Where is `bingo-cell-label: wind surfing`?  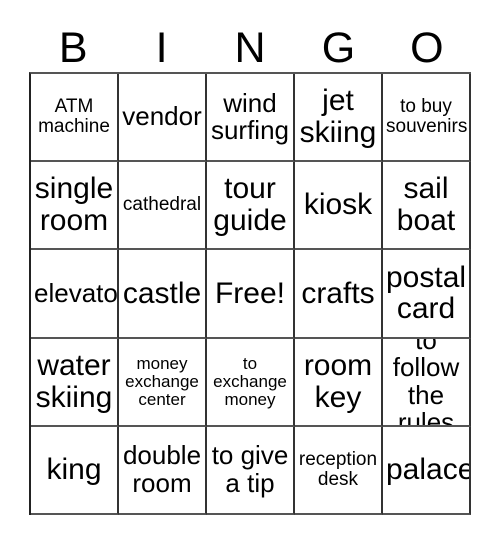 bingo-cell-label: wind surfing is located at coordinates (250, 116).